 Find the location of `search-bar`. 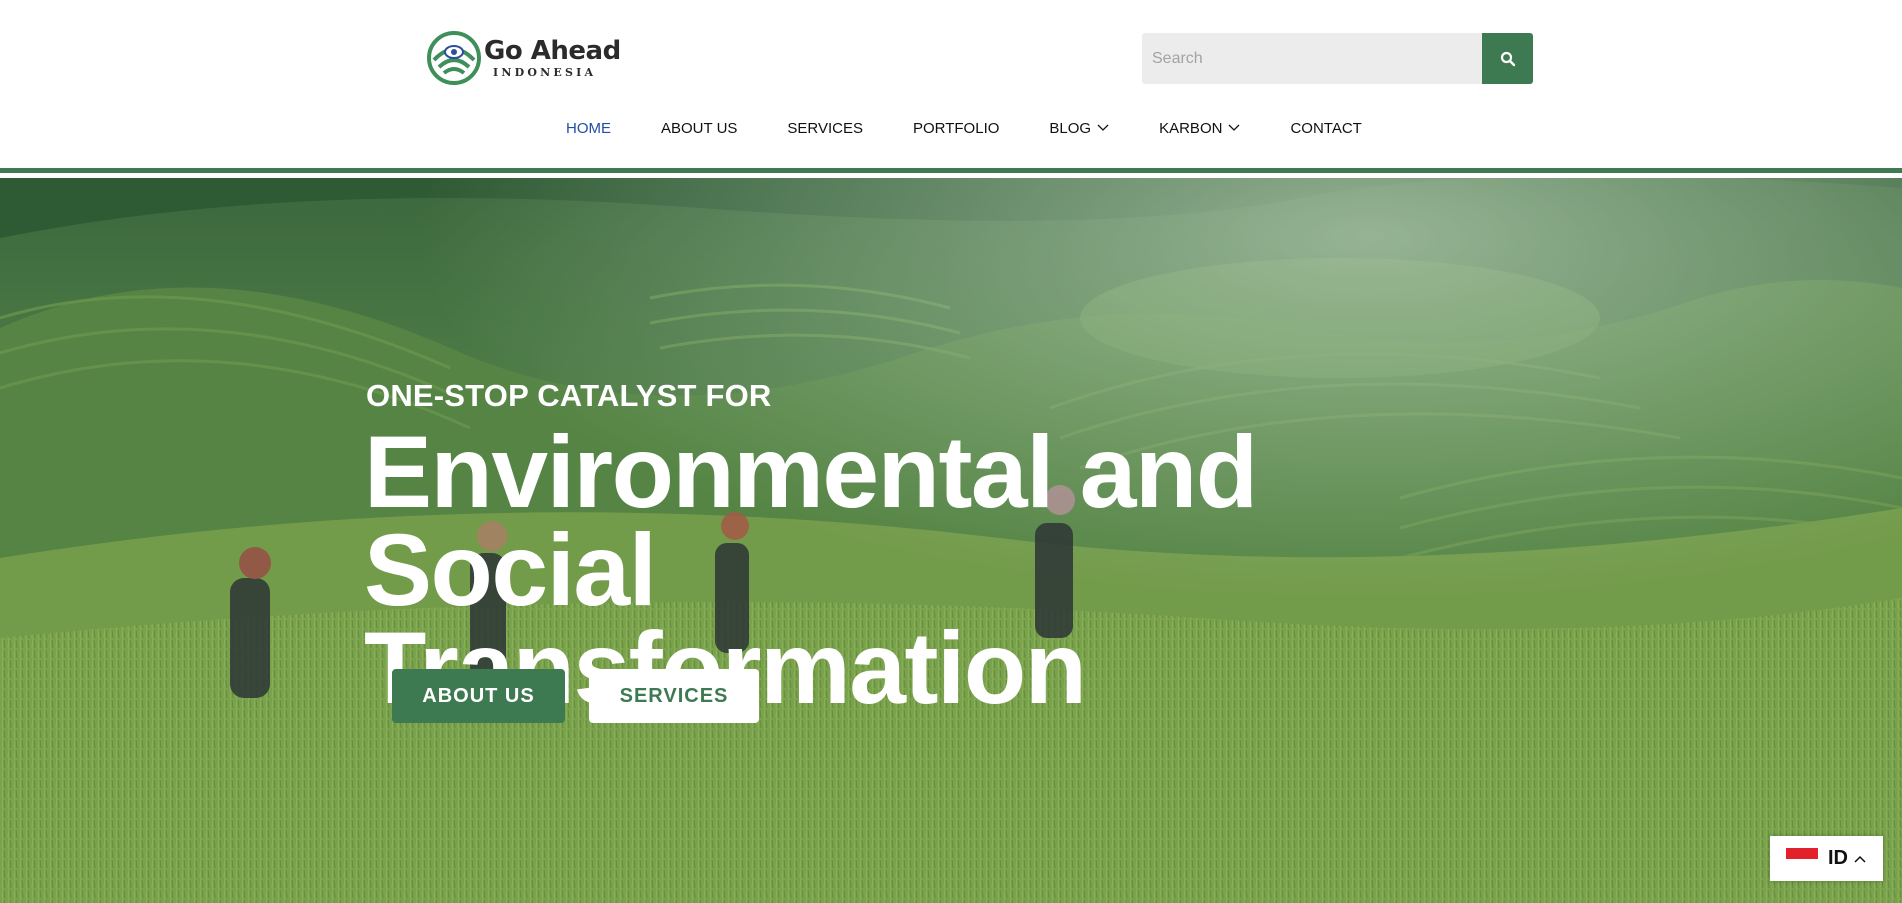

search-bar is located at coordinates (1337, 58).